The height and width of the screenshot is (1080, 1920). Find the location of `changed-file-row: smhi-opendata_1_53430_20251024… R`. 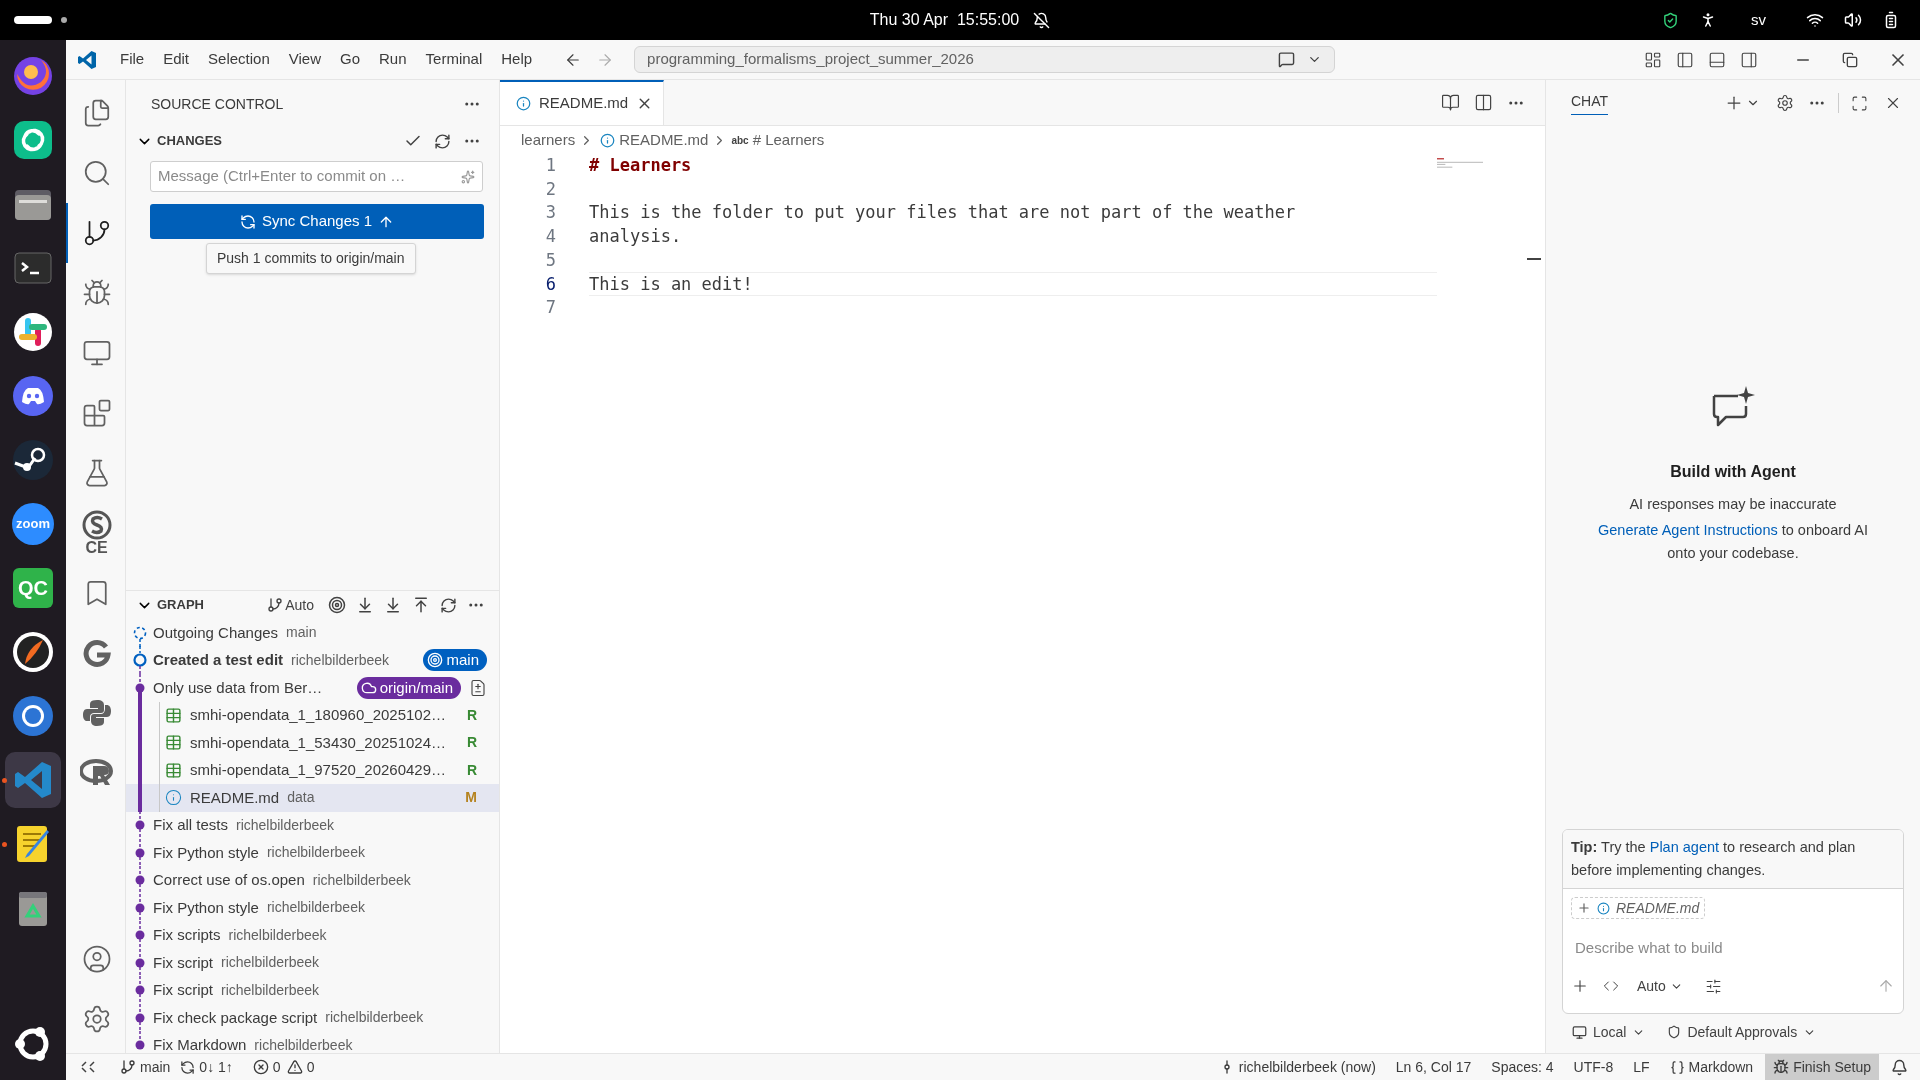

changed-file-row: smhi-opendata_1_53430_20251024… R is located at coordinates (312, 743).